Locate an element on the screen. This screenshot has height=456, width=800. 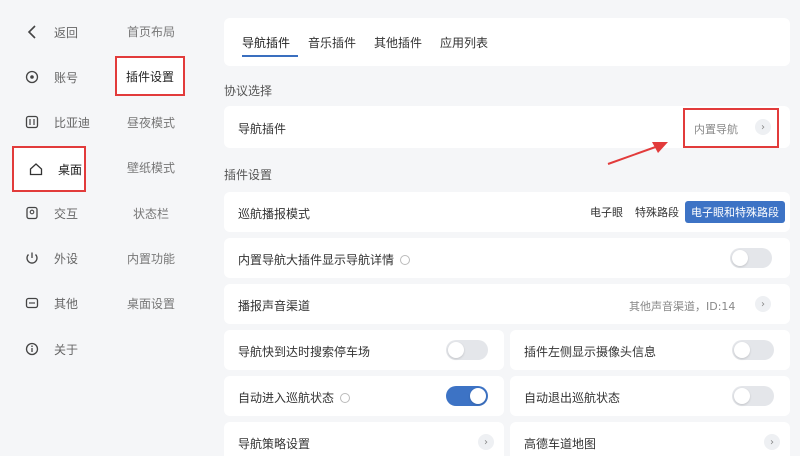
tab-music-plugin: 音乐插件 is located at coordinates (332, 42).